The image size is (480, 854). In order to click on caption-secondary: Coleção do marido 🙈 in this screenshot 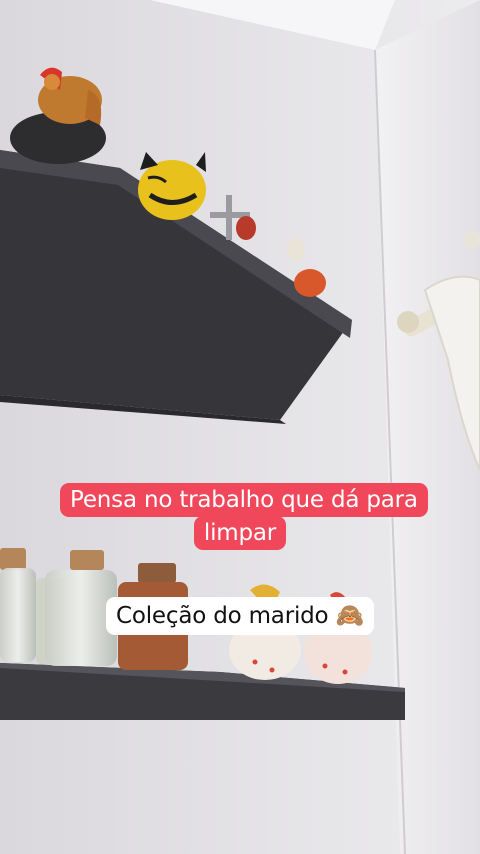, I will do `click(240, 616)`.